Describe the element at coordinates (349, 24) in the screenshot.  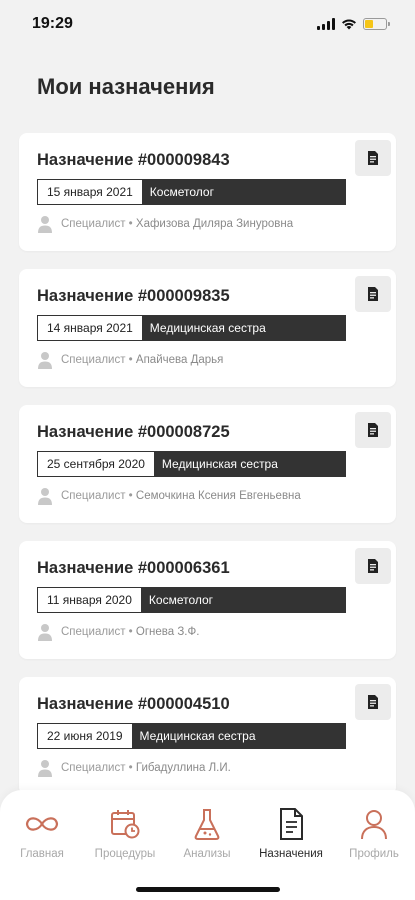
I see `wifi-icon` at that location.